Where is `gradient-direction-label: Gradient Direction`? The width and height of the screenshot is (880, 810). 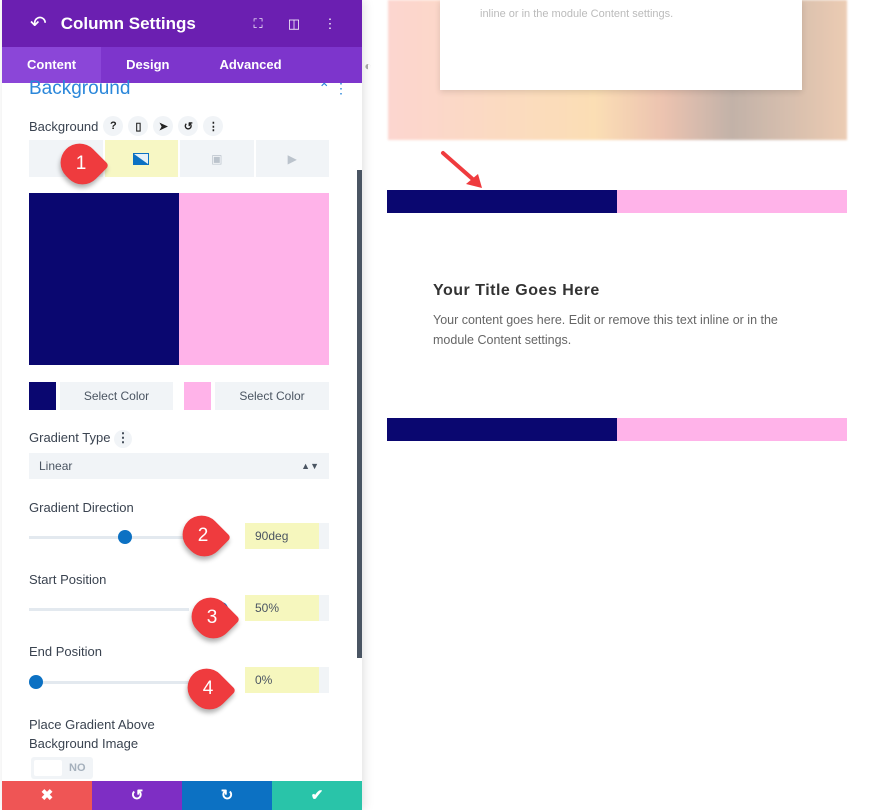
gradient-direction-label: Gradient Direction is located at coordinates (81, 507).